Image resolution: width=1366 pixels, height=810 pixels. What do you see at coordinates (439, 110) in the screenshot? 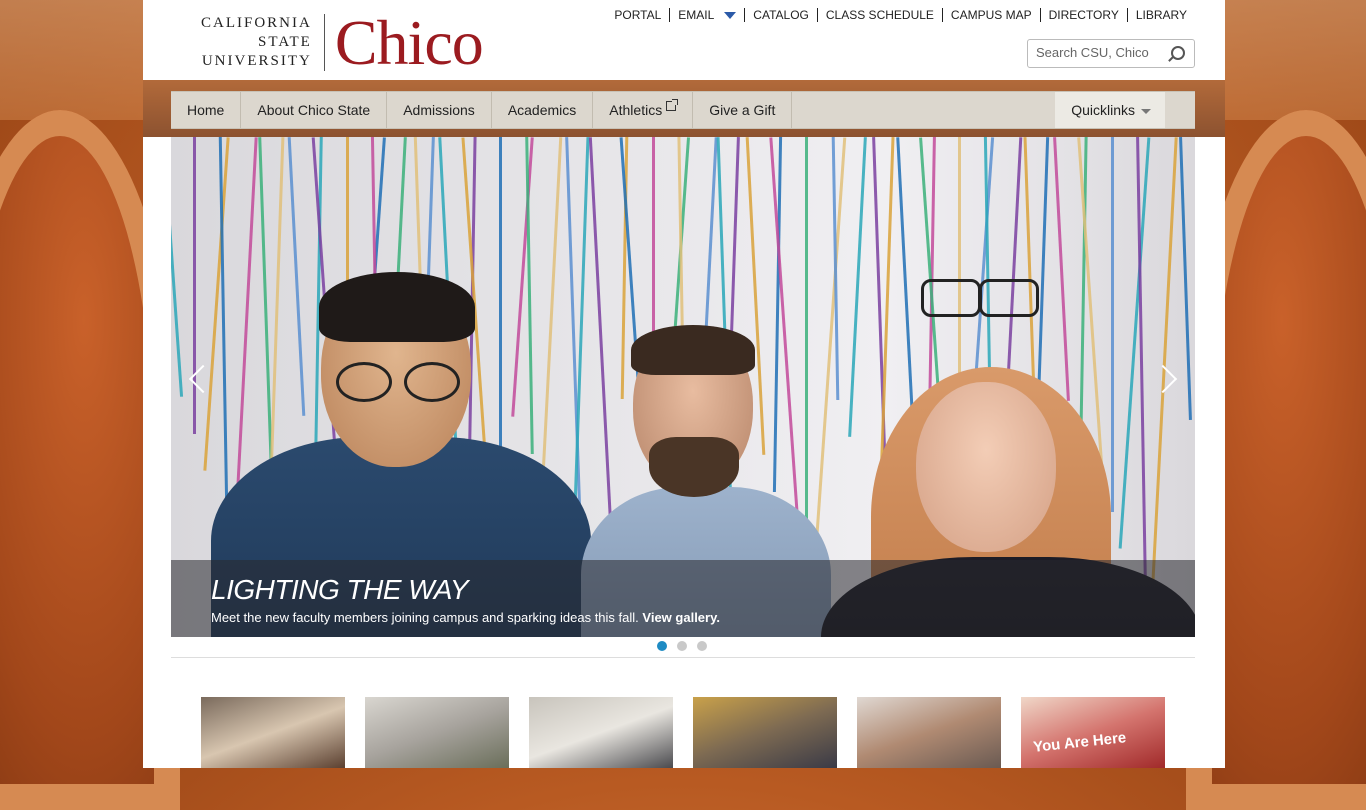
I see `nav-admissions: Admissions` at bounding box center [439, 110].